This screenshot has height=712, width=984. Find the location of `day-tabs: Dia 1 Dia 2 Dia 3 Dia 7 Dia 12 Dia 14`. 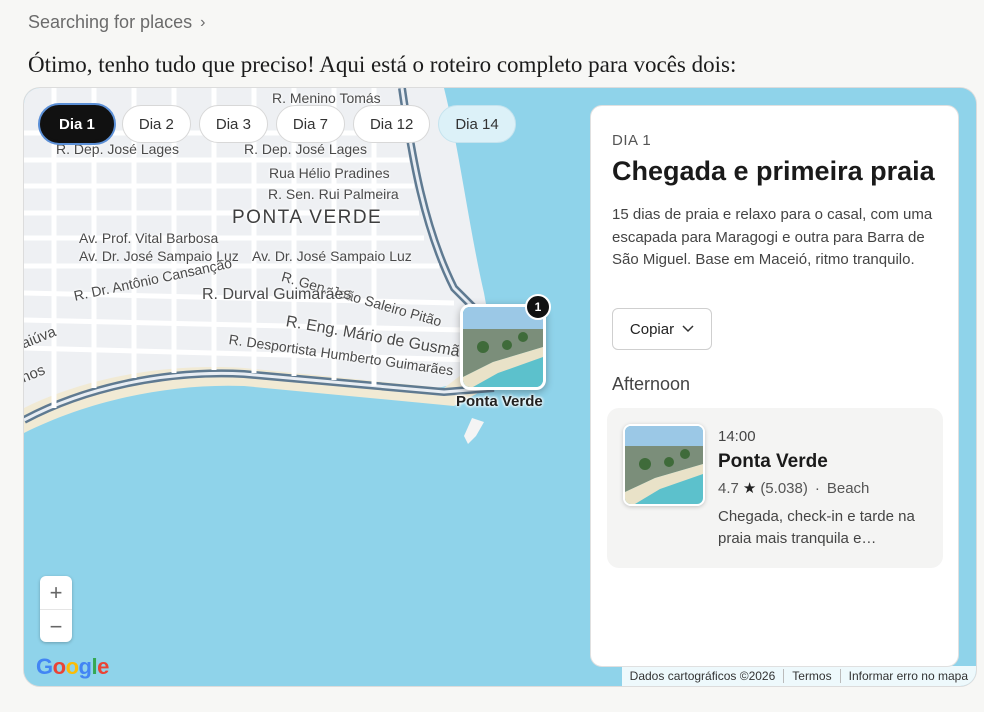

day-tabs: Dia 1 Dia 2 Dia 3 Dia 7 Dia 12 Dia 14 is located at coordinates (278, 124).